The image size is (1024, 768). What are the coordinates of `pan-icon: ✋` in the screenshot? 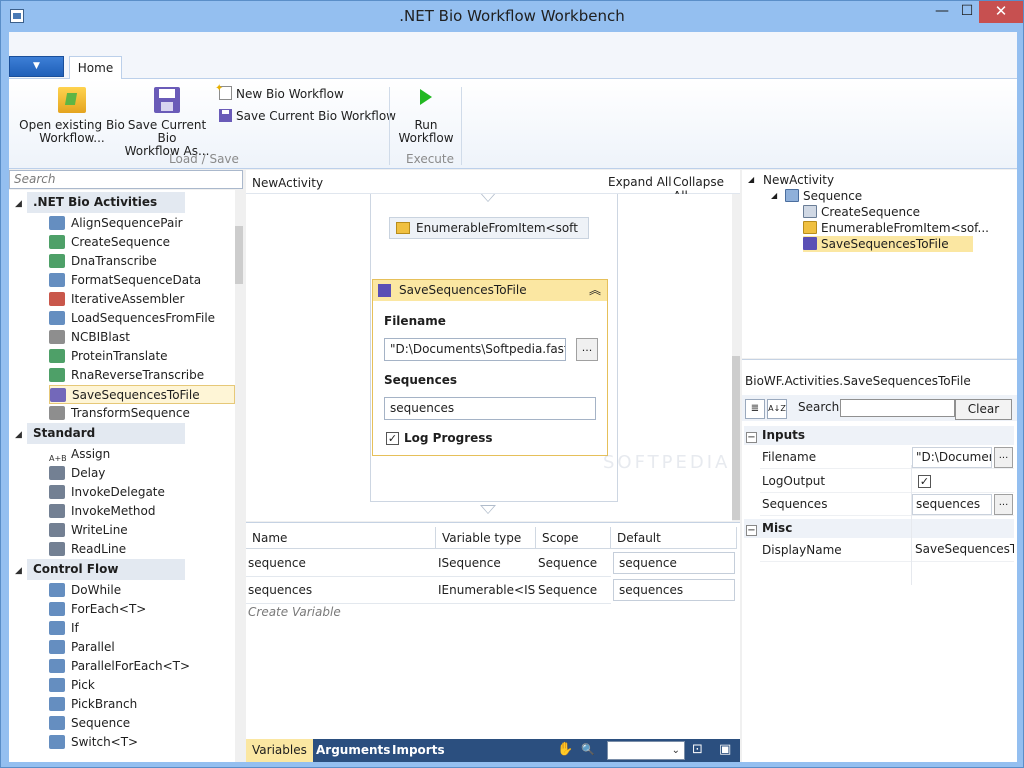 It's located at (565, 750).